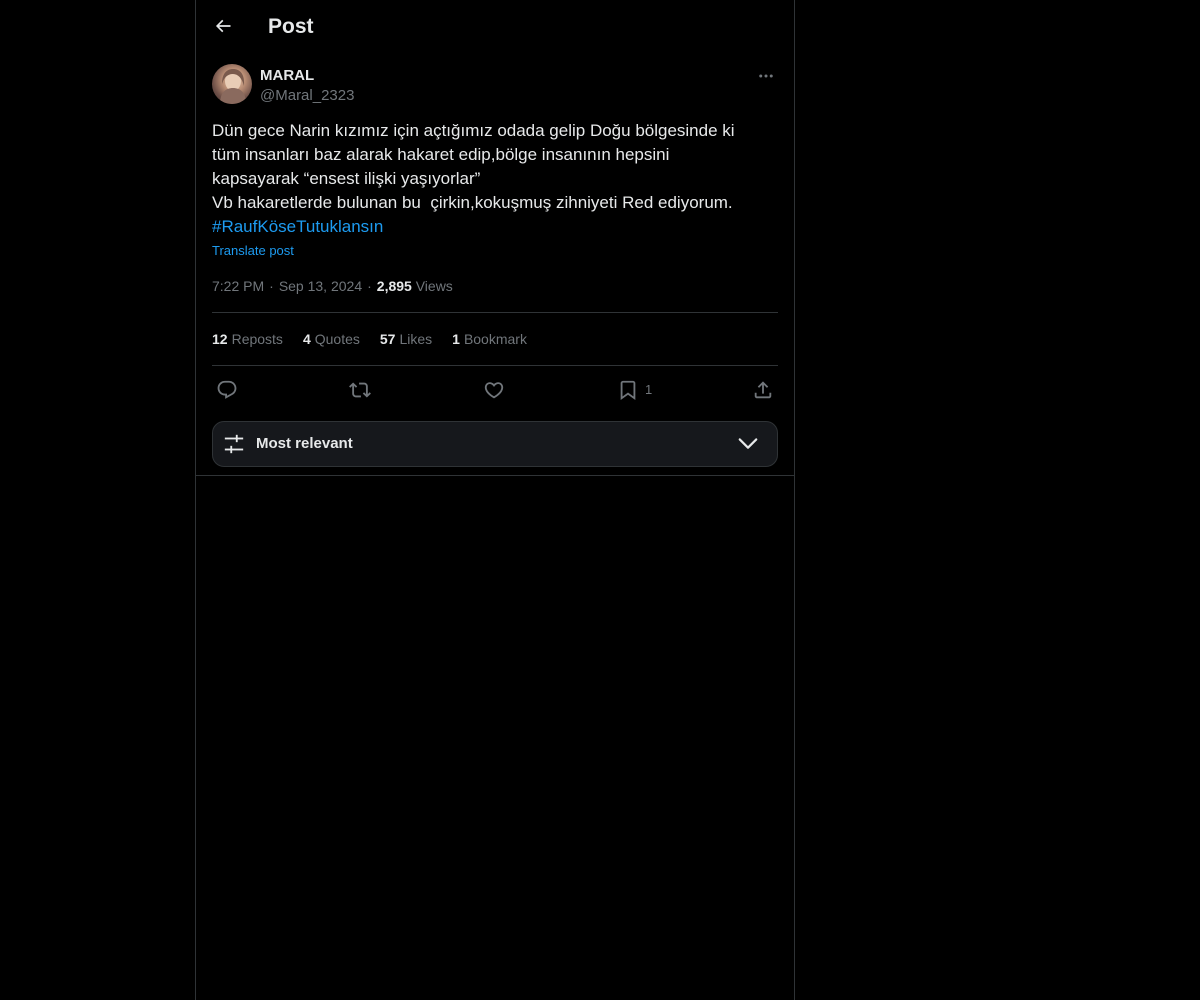 This screenshot has width=1200, height=1000. Describe the element at coordinates (628, 390) in the screenshot. I see `bookmark-icon` at that location.